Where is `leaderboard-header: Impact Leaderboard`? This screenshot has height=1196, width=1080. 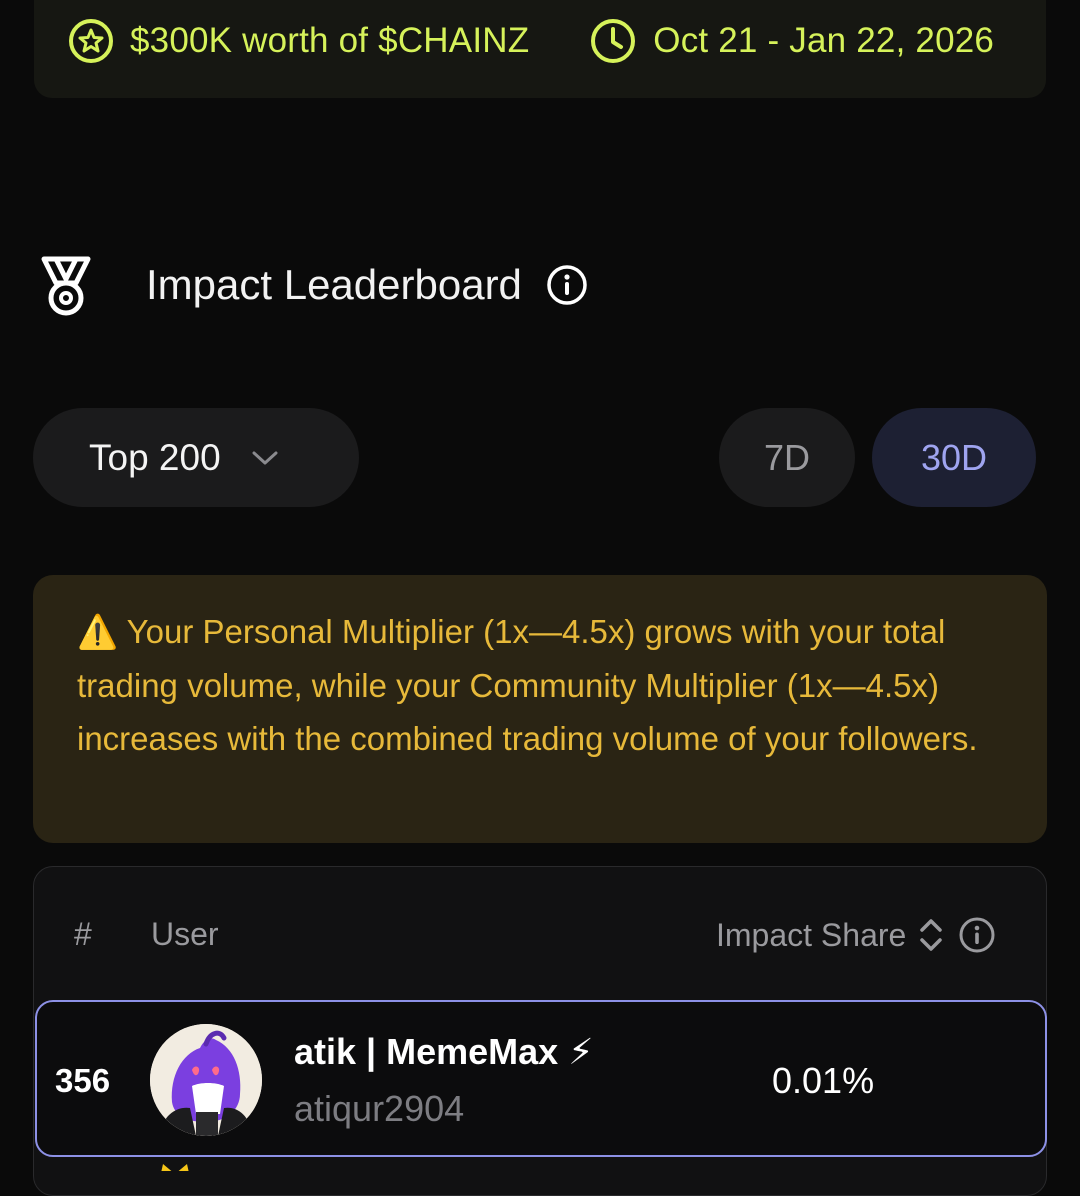 leaderboard-header: Impact Leaderboard is located at coordinates (312, 285).